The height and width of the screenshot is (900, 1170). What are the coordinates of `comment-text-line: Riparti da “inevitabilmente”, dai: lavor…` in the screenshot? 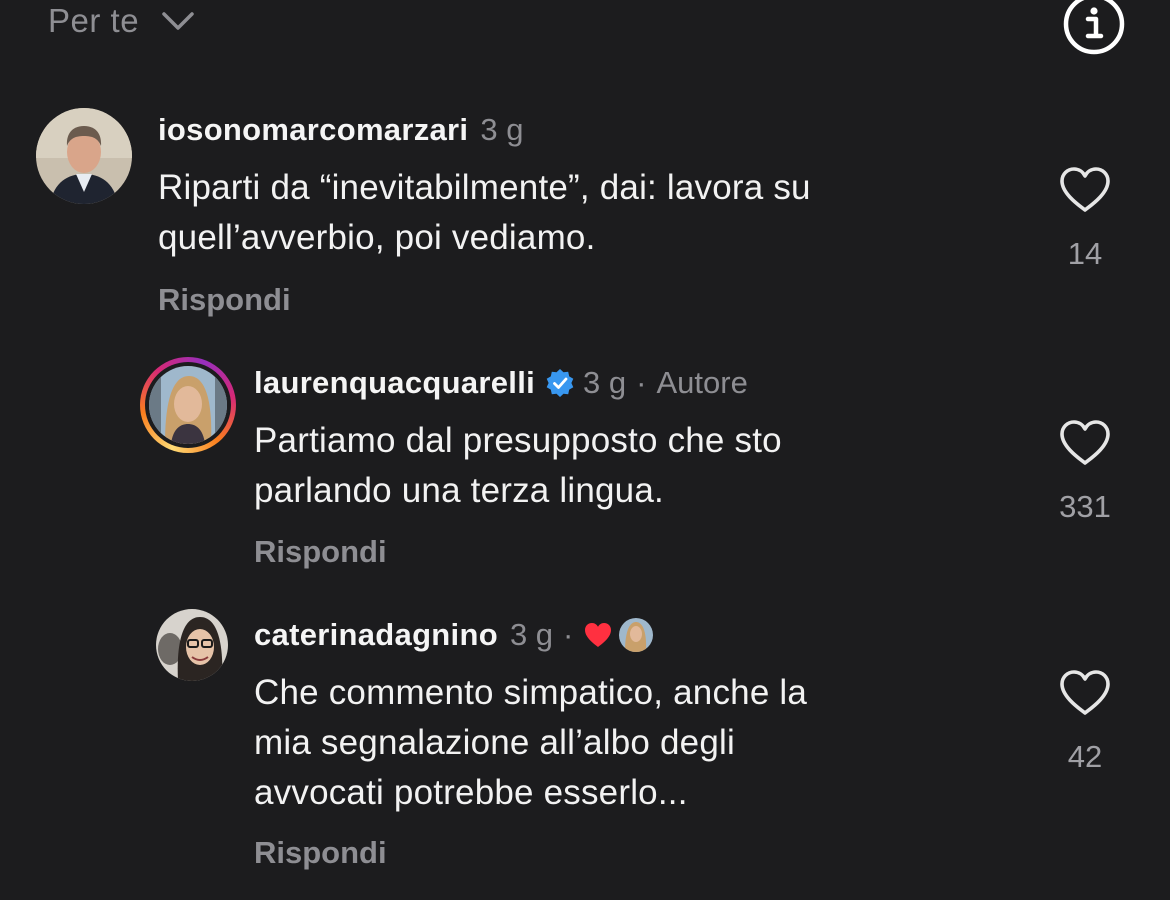 It's located at (484, 187).